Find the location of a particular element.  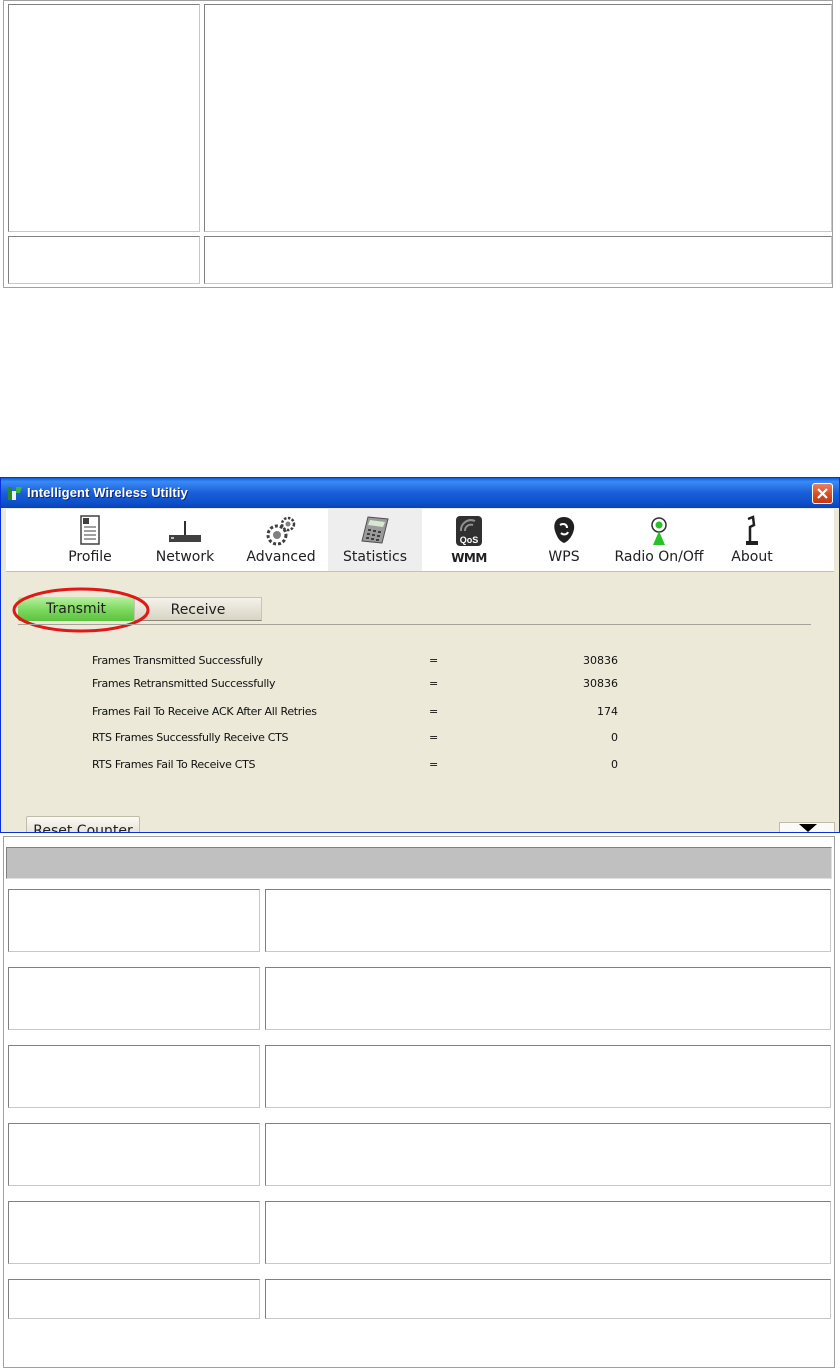

window-title: Intelligent Wireless Utiltiy is located at coordinates (107, 492).